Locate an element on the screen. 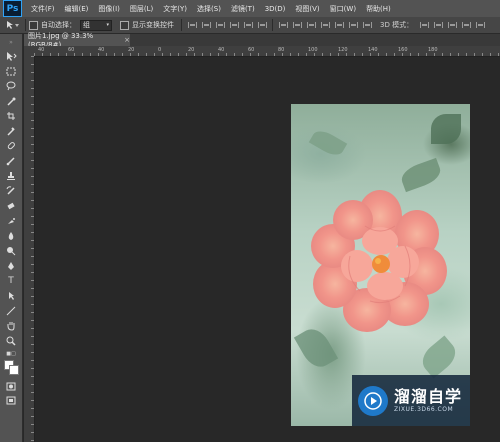 This screenshot has width=500, height=442. menu-edit: 编辑(E) is located at coordinates (77, 9).